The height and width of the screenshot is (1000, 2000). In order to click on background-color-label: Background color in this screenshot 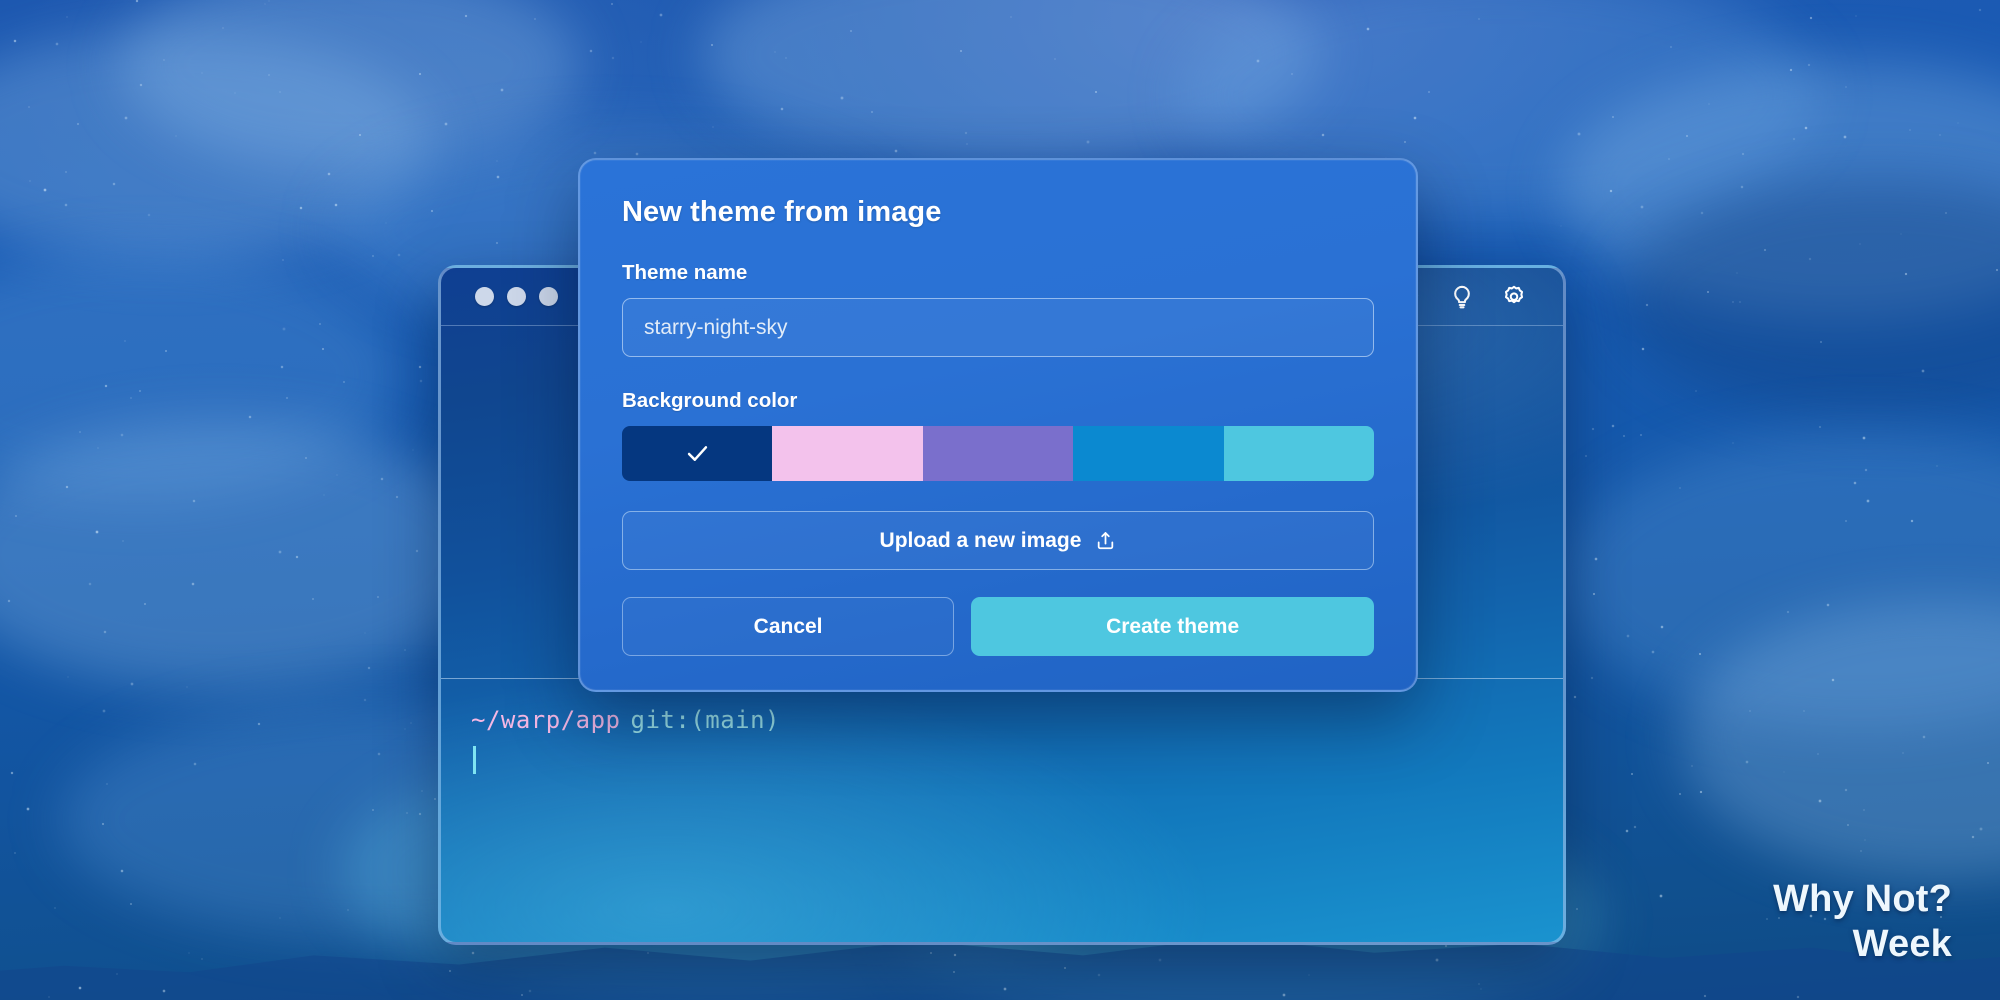, I will do `click(710, 400)`.